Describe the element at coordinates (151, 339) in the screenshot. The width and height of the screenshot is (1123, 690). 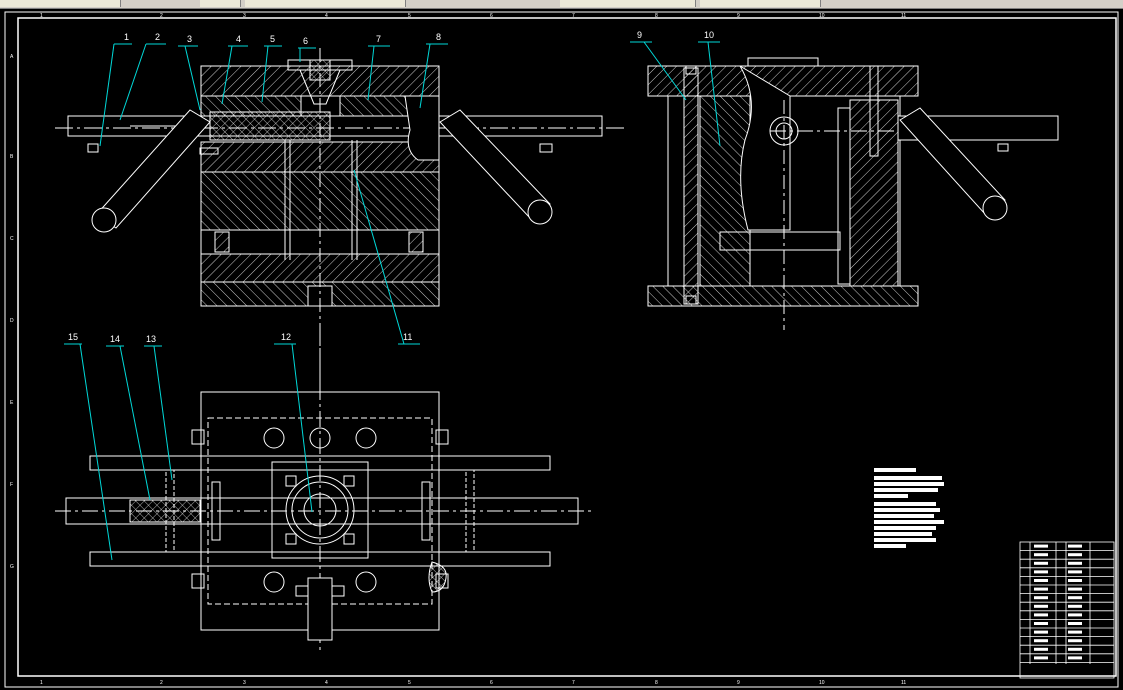
I see `part-number-label: 13` at that location.